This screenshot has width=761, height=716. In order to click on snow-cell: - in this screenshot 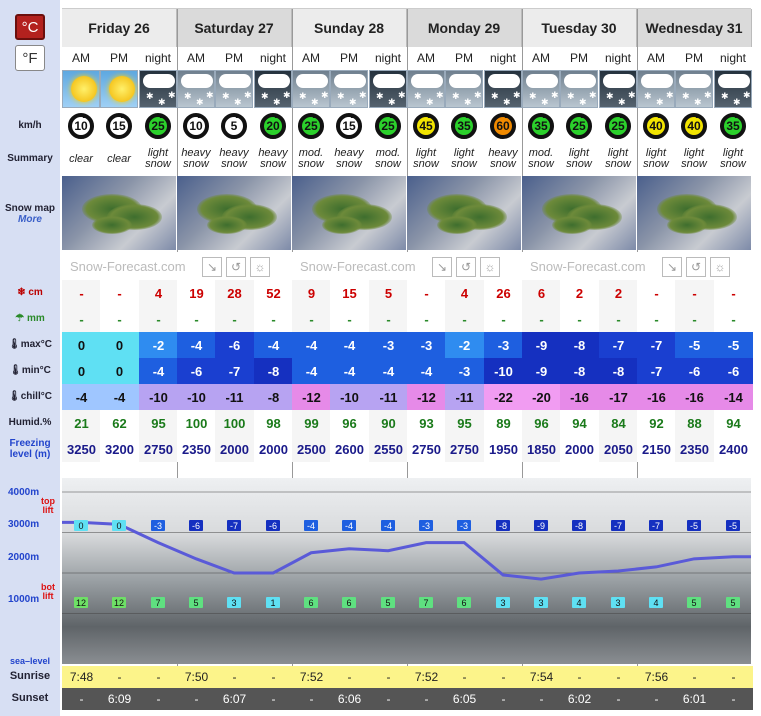, I will do `click(81, 293)`.